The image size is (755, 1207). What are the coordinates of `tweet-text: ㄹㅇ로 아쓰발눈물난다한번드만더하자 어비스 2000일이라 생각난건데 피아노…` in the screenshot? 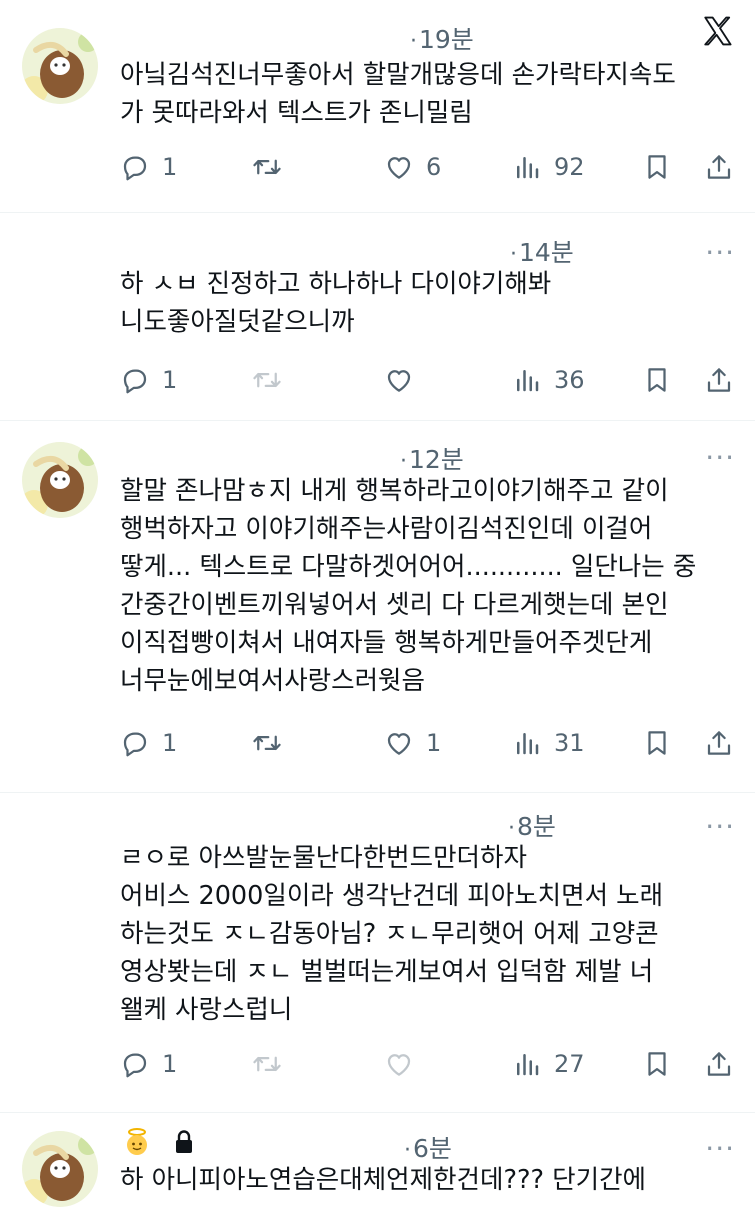 It's located at (392, 934).